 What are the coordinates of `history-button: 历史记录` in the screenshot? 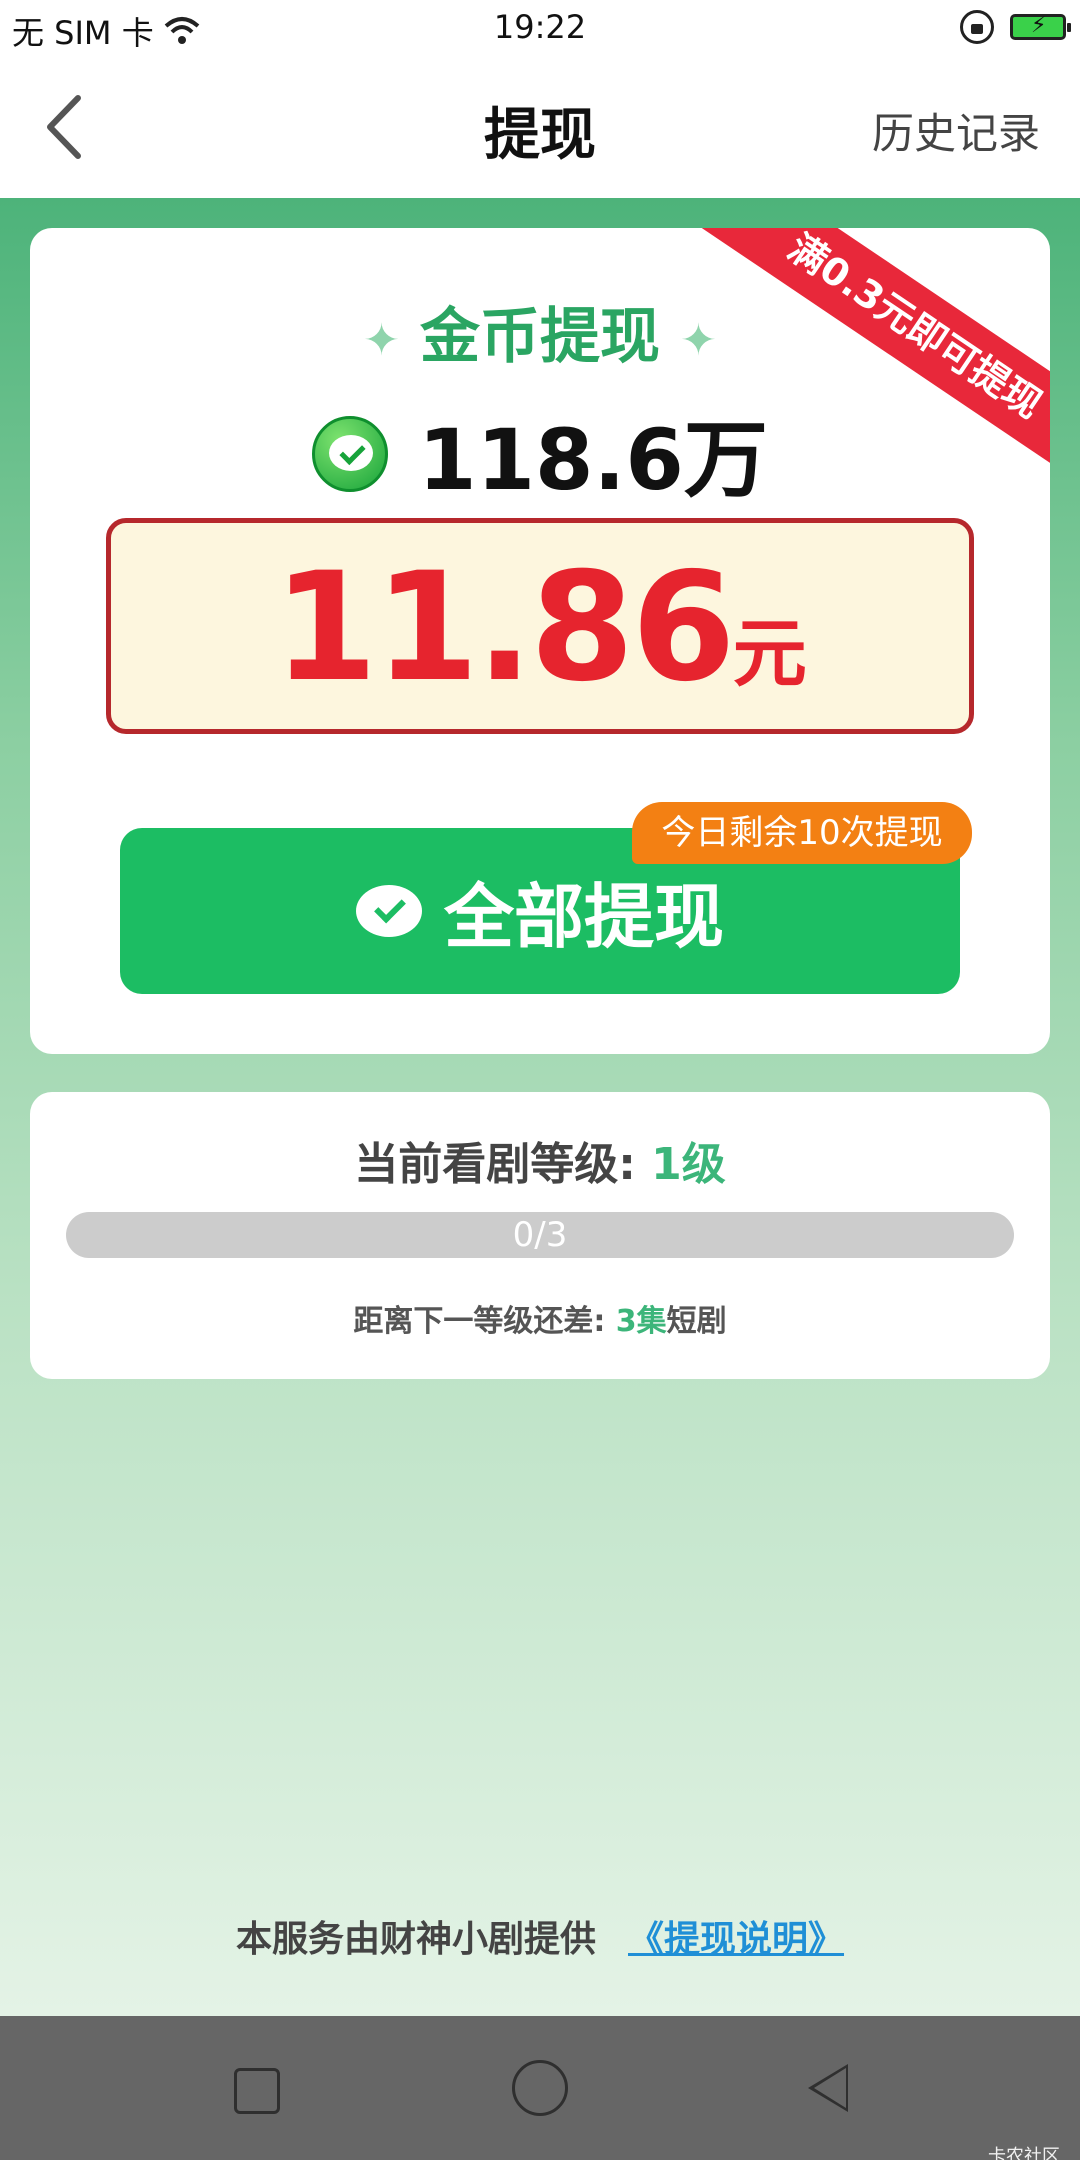 It's located at (956, 130).